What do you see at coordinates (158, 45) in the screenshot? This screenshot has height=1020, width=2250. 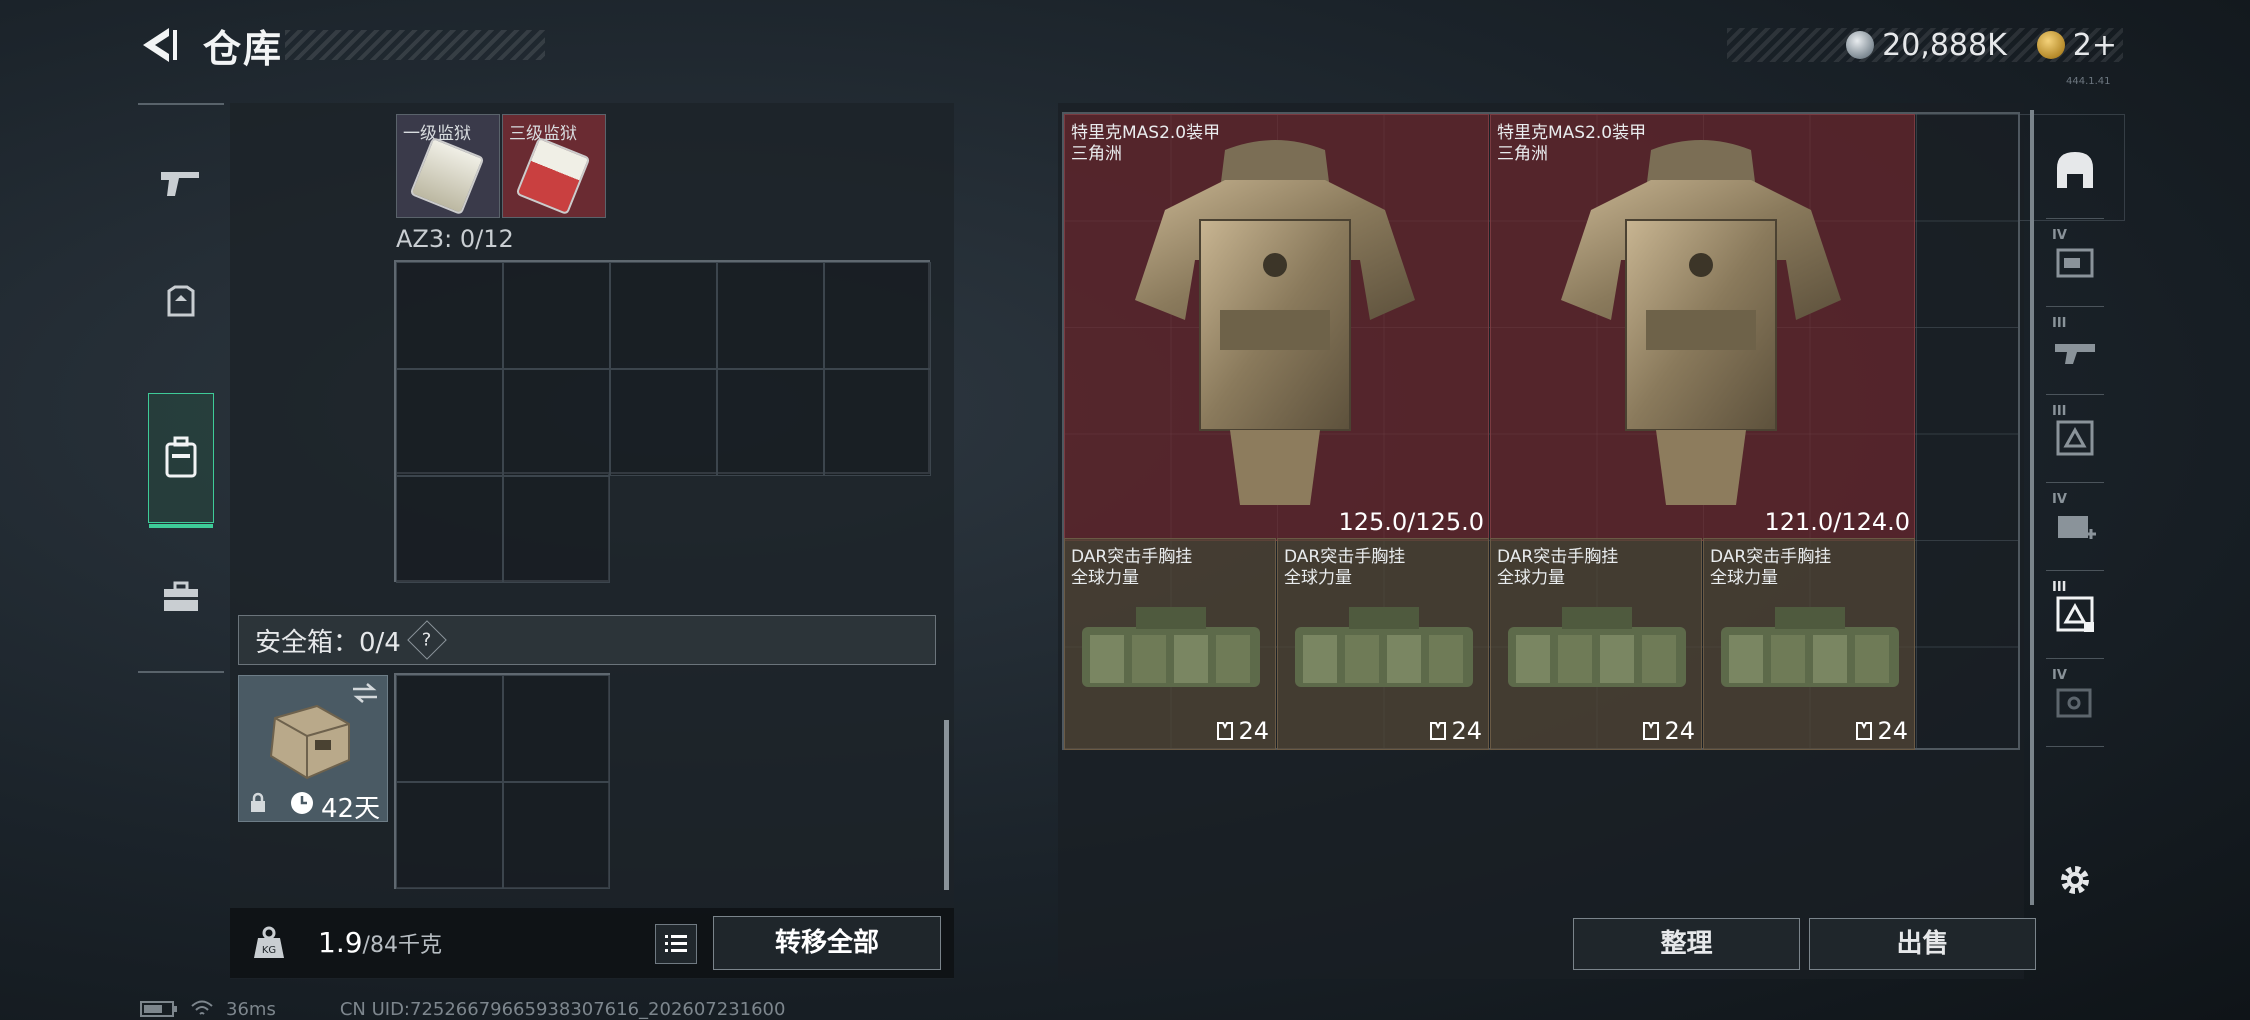 I see `back-button` at bounding box center [158, 45].